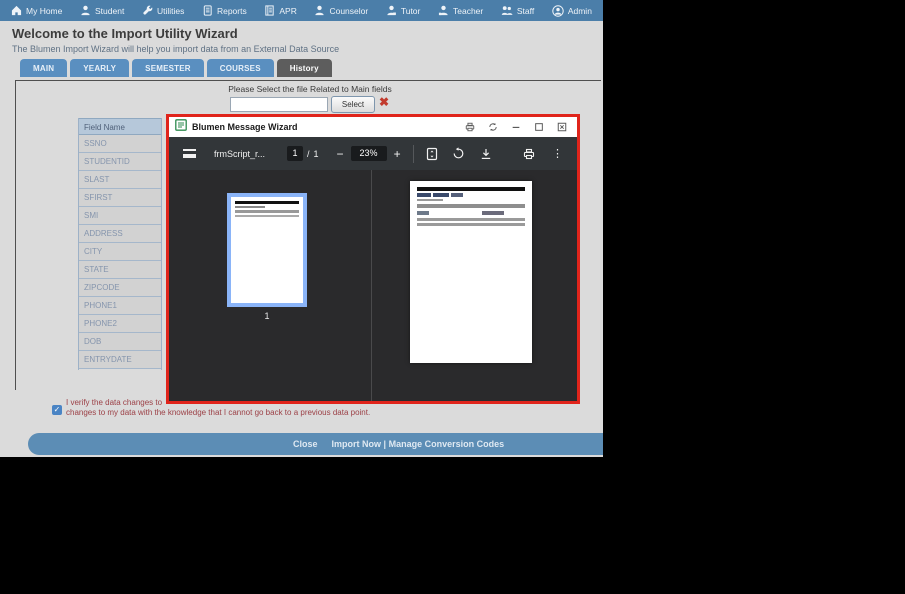  I want to click on download-icon, so click(486, 154).